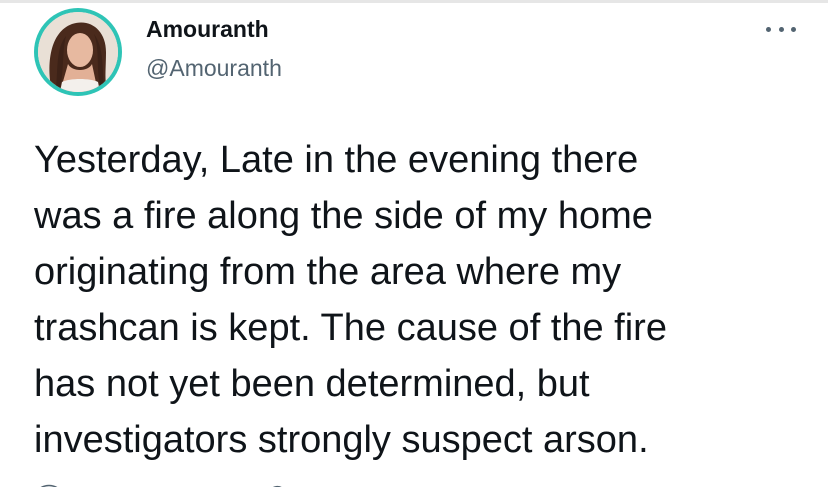 This screenshot has height=487, width=828. Describe the element at coordinates (414, 1) in the screenshot. I see `top-divider` at that location.